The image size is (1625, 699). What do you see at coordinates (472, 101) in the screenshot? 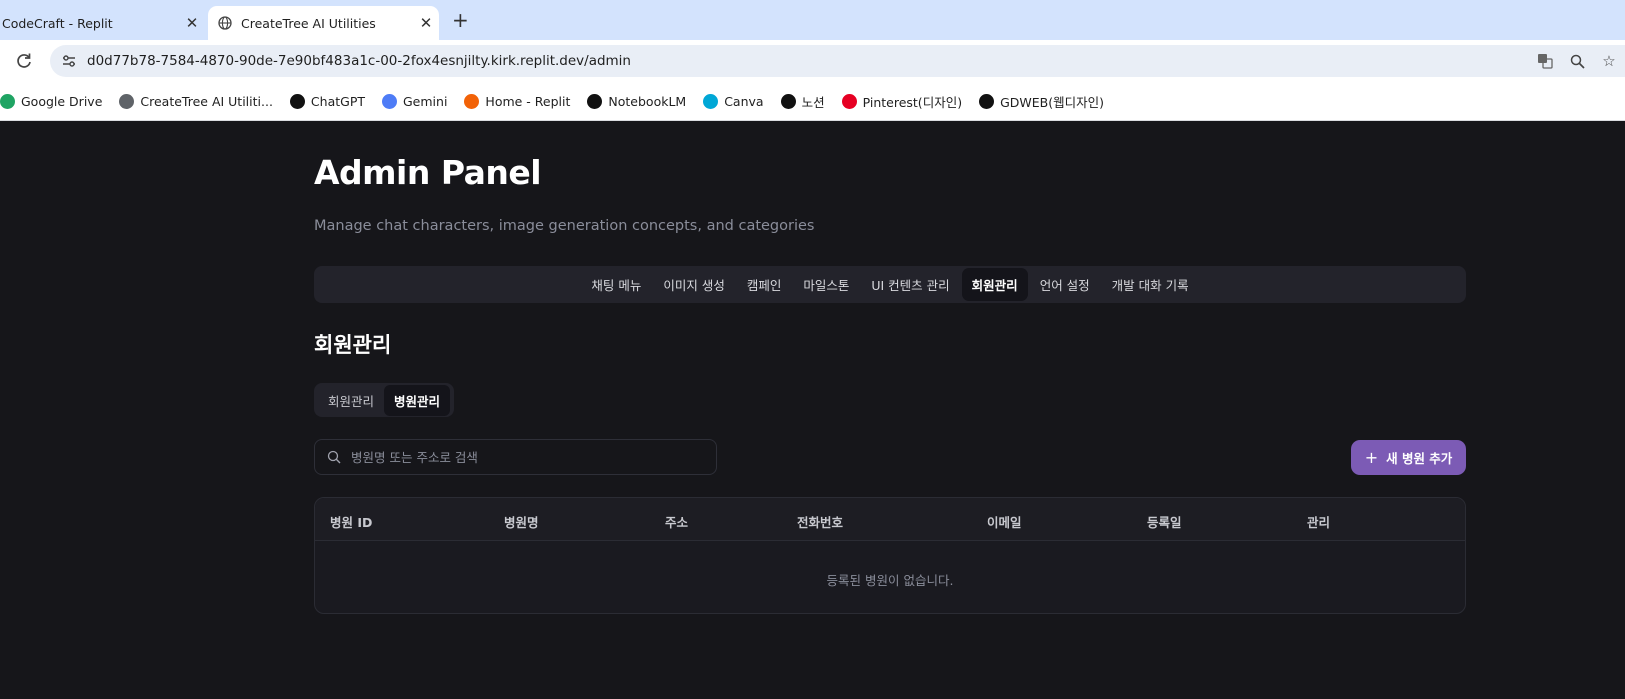
I see `replit-icon` at bounding box center [472, 101].